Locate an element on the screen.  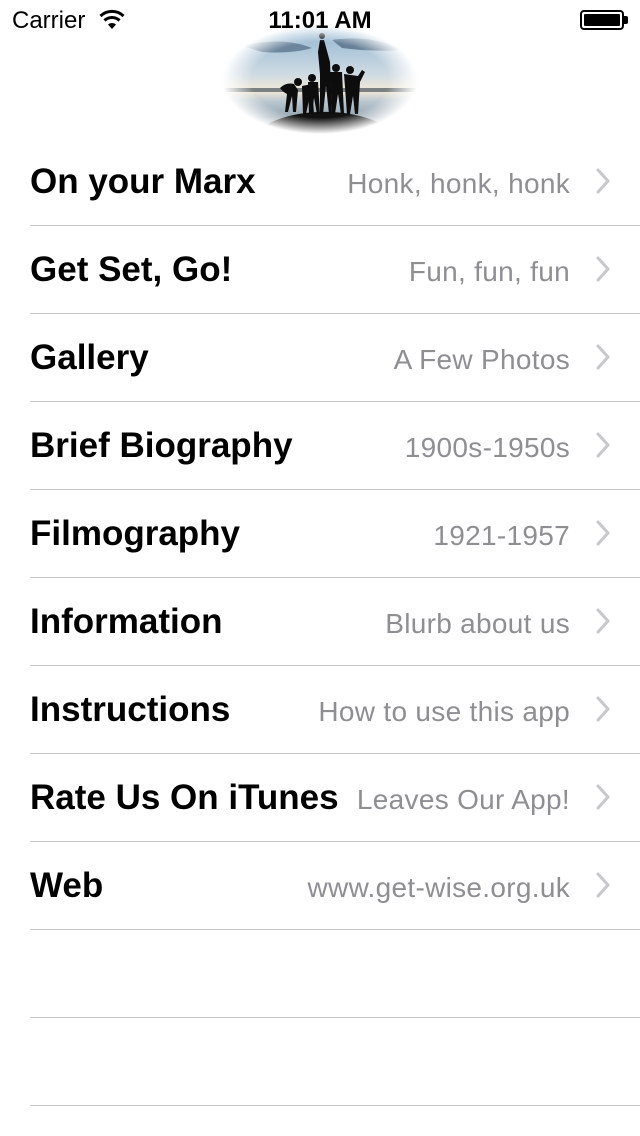
menu-item-title: Web is located at coordinates (67, 885).